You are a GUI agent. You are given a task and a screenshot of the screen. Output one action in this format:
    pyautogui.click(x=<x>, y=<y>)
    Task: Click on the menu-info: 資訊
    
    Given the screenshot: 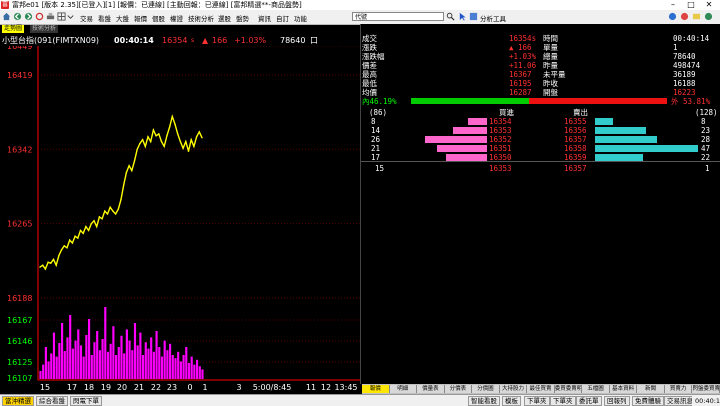 What is the action you would take?
    pyautogui.click(x=264, y=18)
    